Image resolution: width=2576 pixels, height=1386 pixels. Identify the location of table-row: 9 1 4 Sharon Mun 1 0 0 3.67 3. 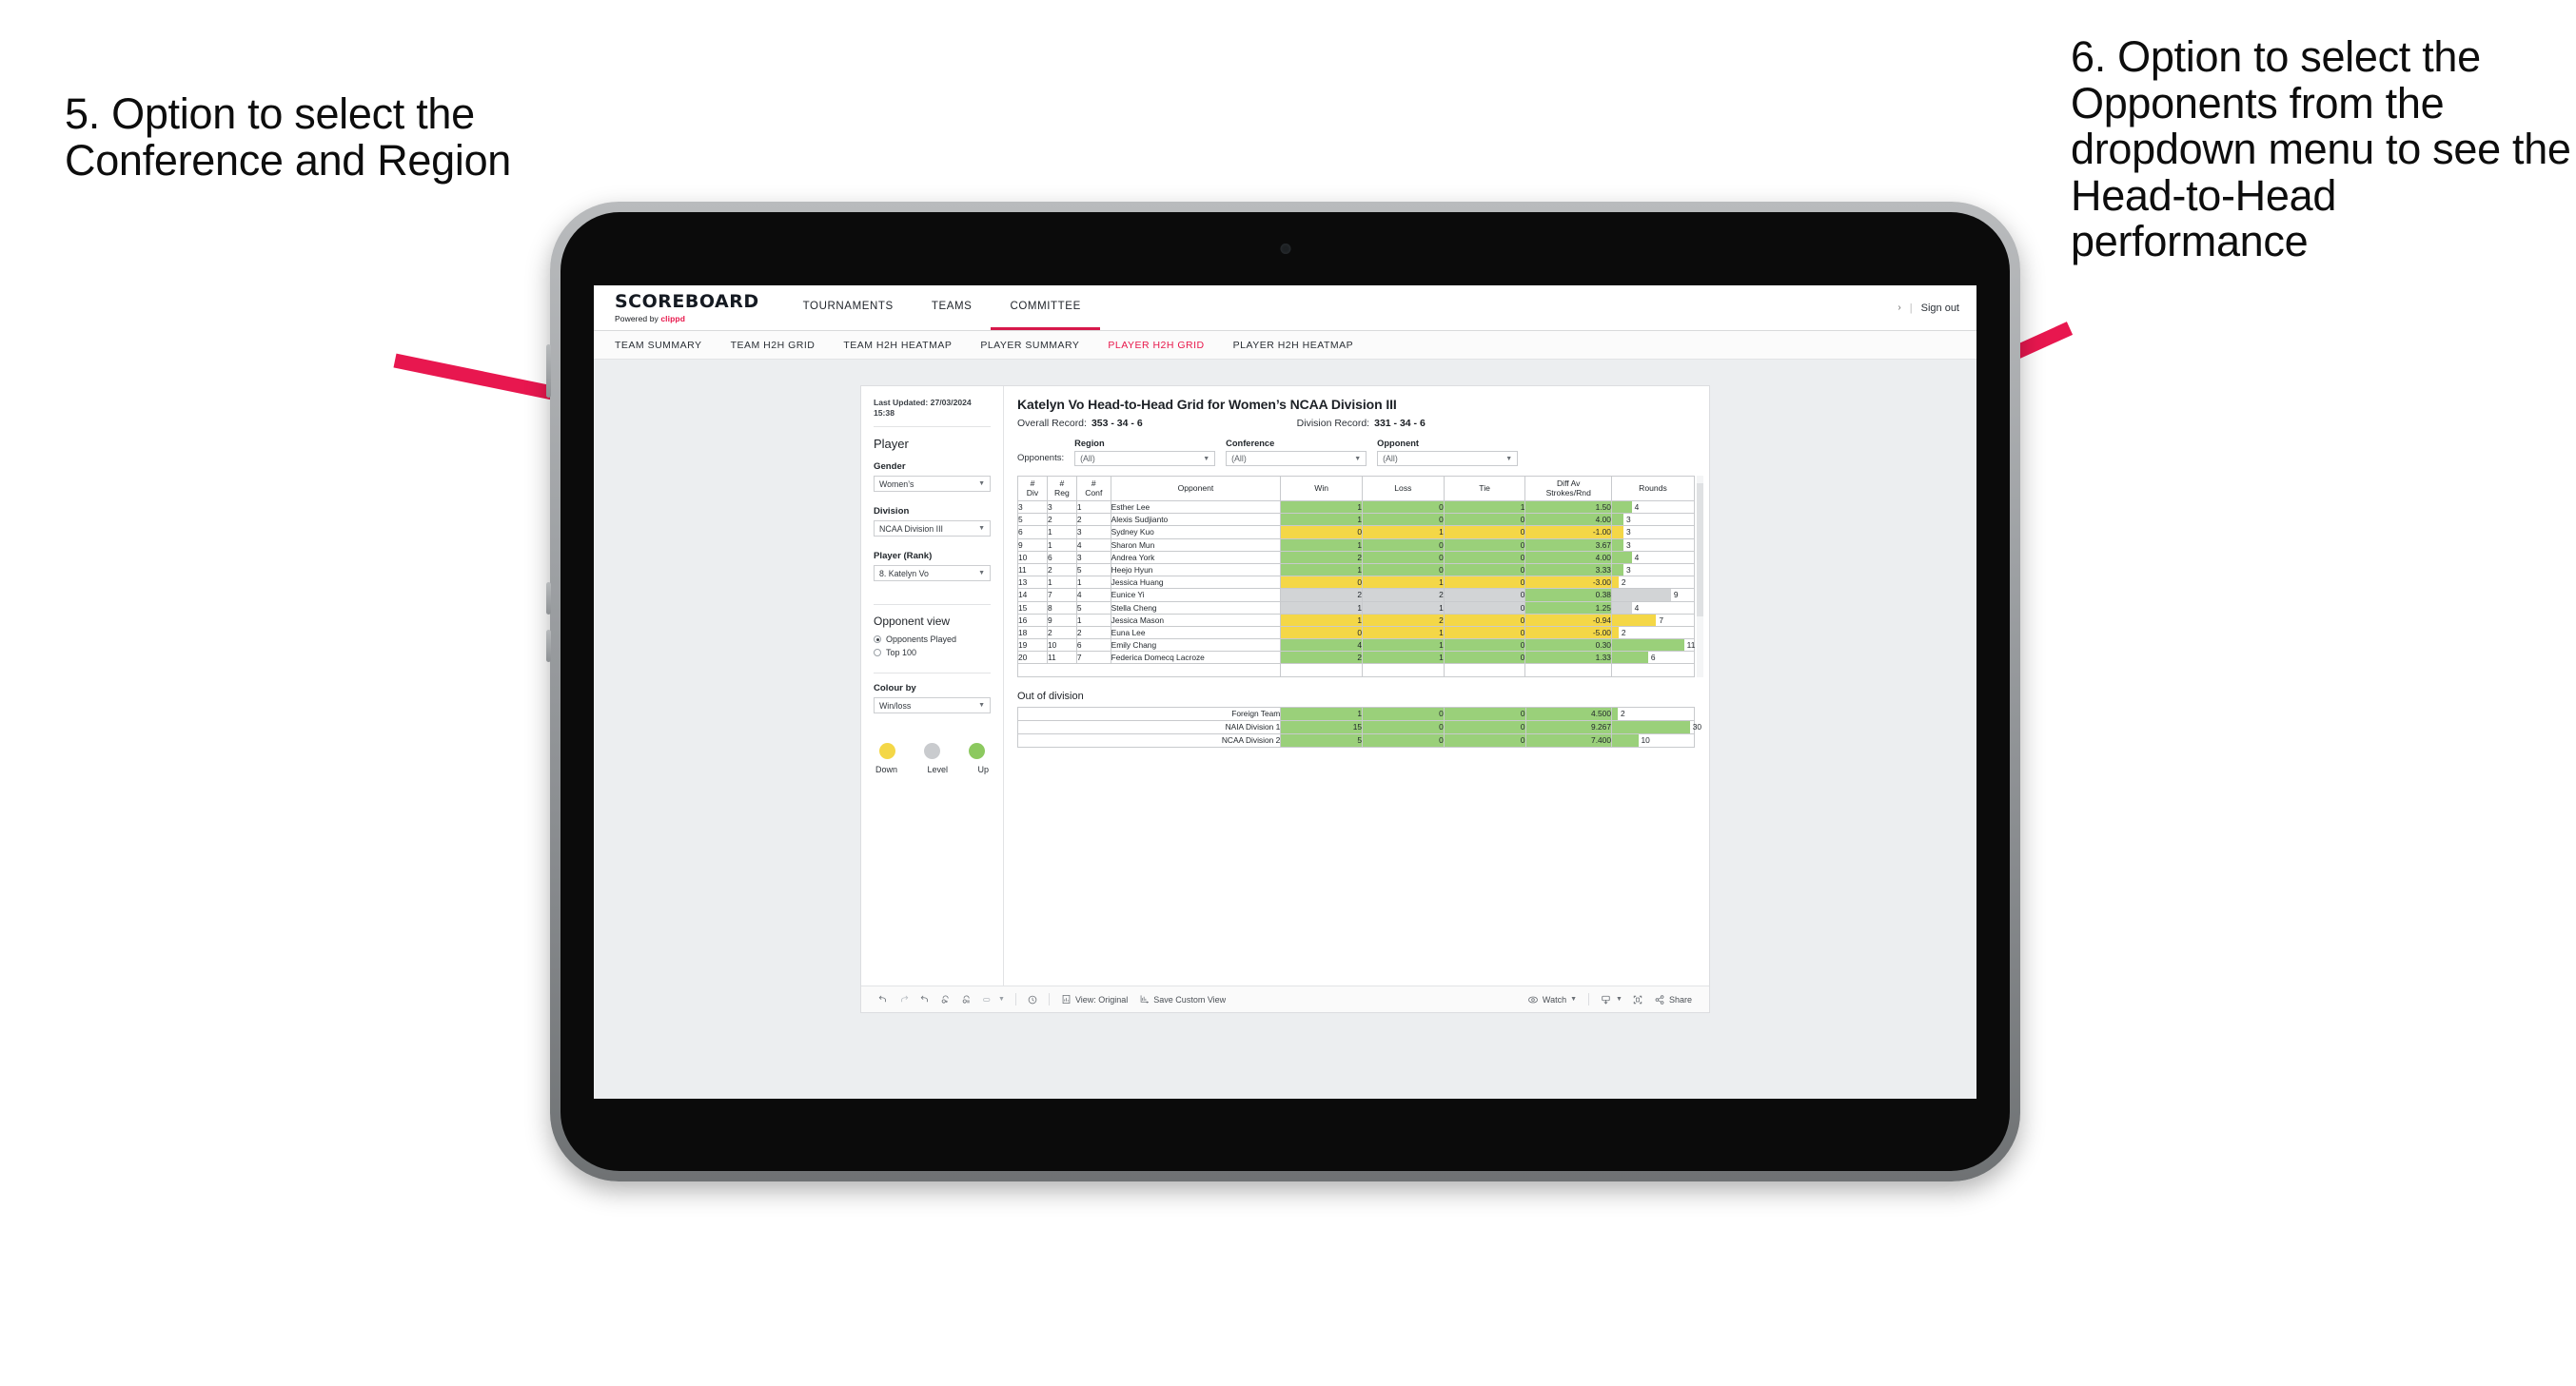
(1356, 544).